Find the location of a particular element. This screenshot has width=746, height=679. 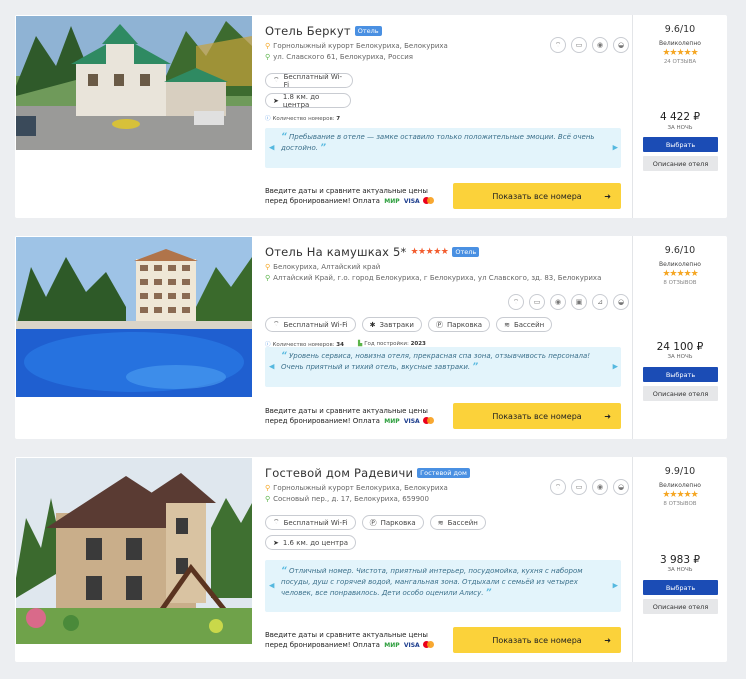

parking-icon: Ⓟ is located at coordinates (373, 522).